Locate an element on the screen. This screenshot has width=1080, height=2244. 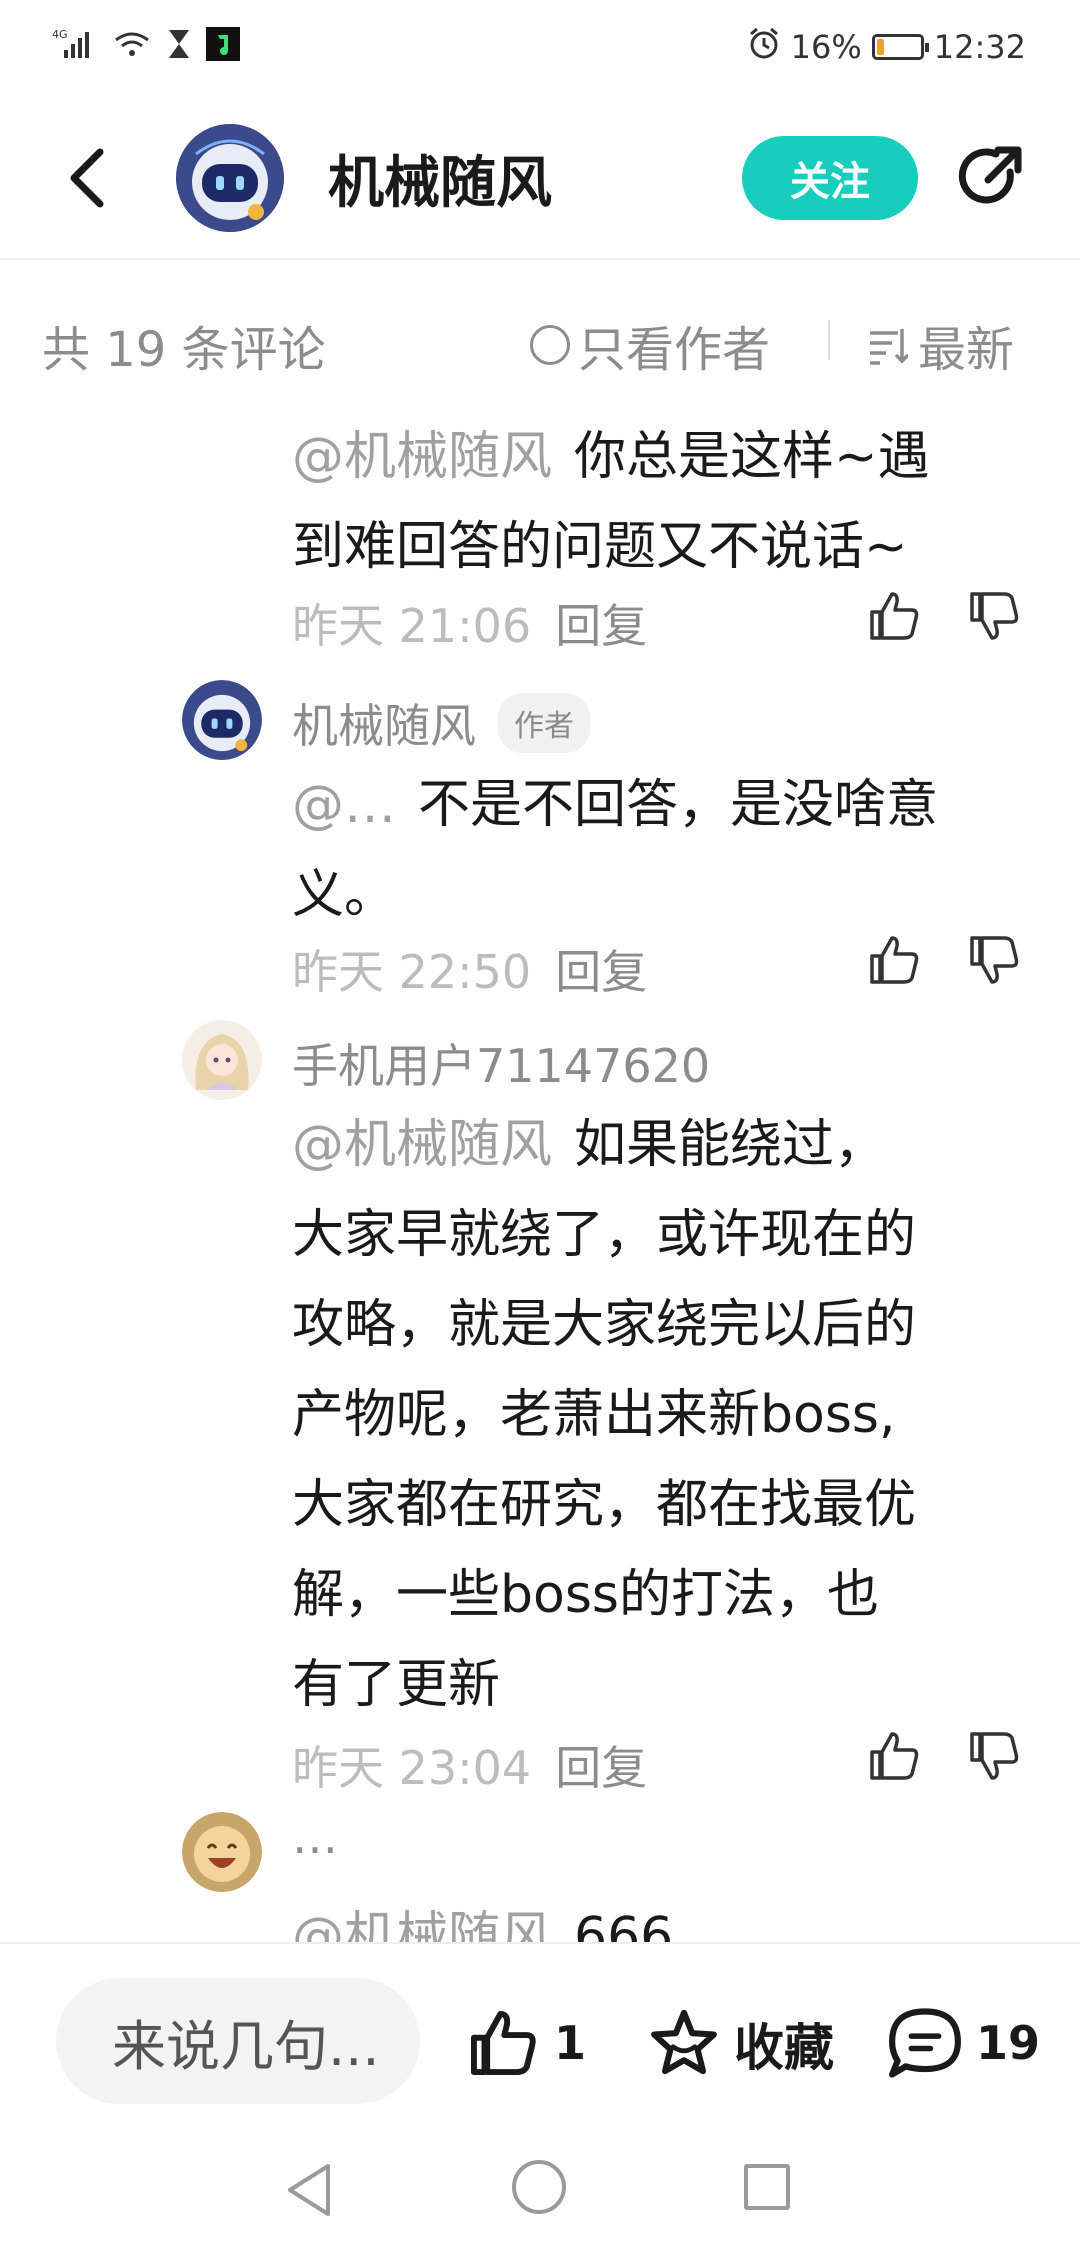
username: 手机用户71147620 is located at coordinates (501, 1063).